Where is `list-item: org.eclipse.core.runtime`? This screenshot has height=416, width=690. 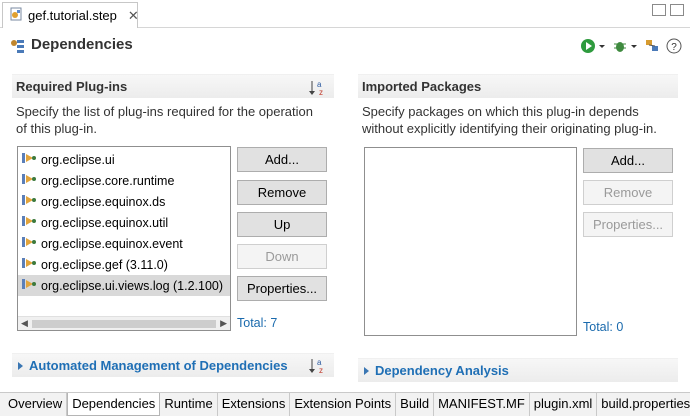
list-item: org.eclipse.core.runtime is located at coordinates (124, 180).